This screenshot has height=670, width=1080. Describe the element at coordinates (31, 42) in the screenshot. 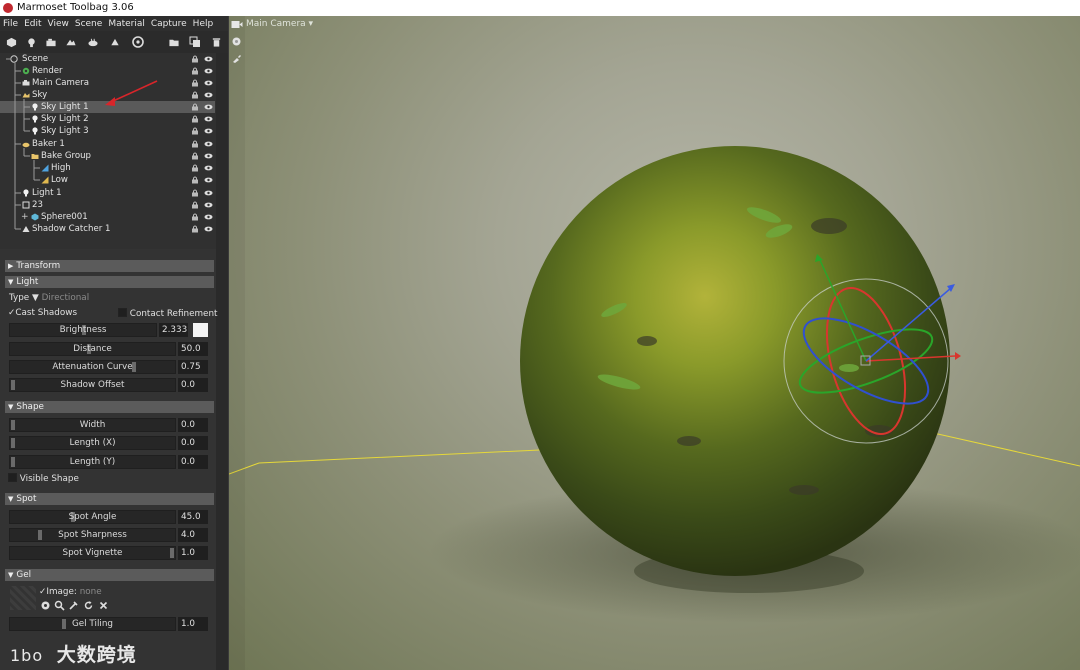

I see `add-light-icon` at that location.